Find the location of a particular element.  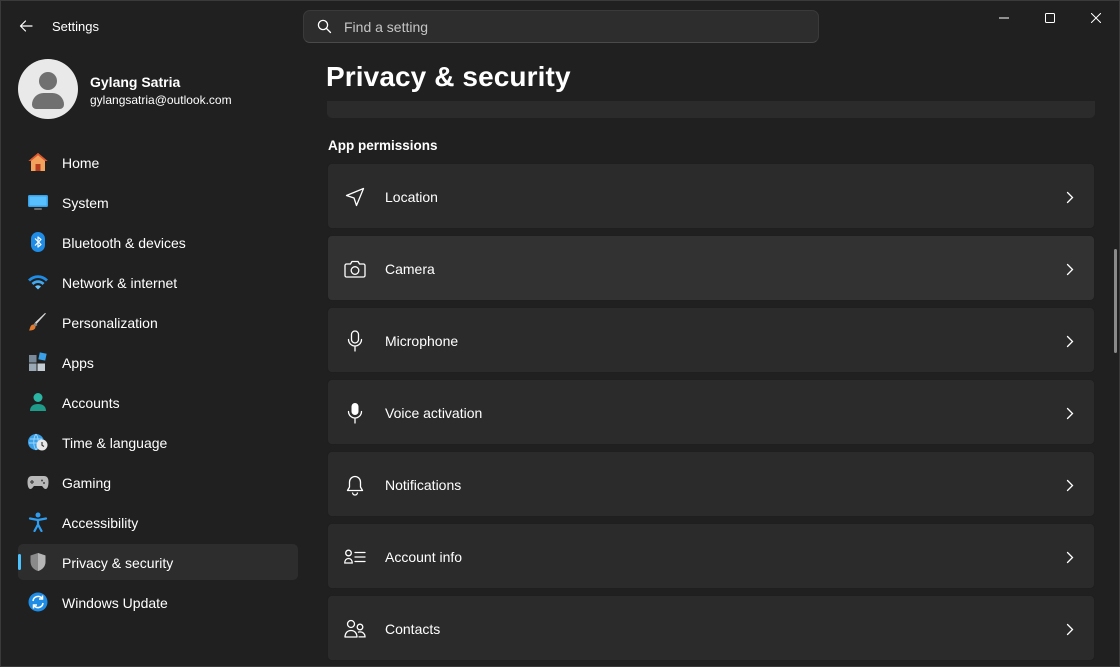

sidebar-item-accessibility: Accessibility is located at coordinates (158, 522).